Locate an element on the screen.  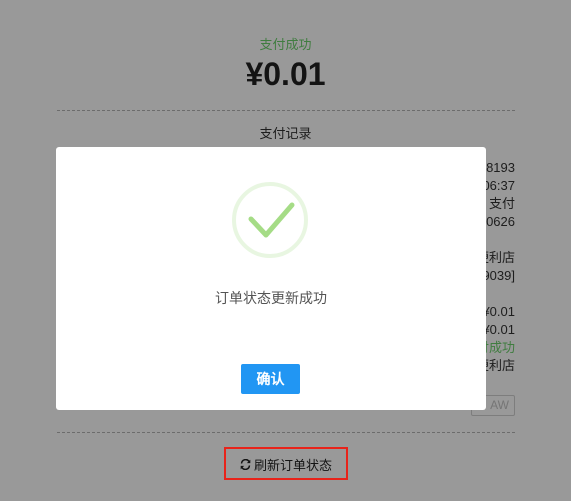
success-check-icon is located at coordinates (270, 220).